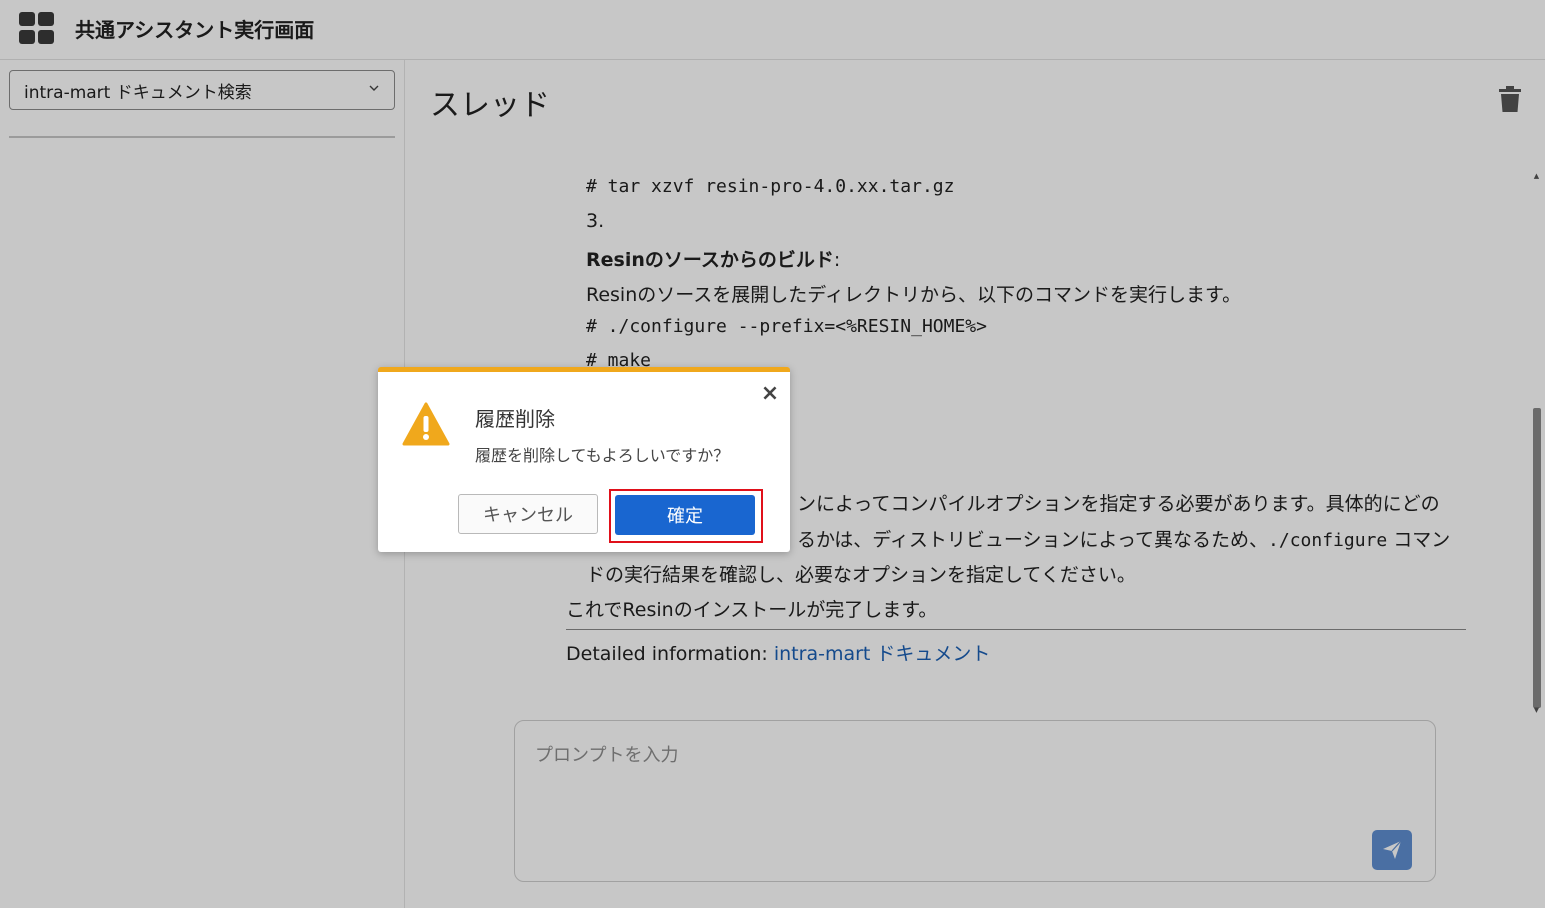  I want to click on delete-history-dialog: 履歴削除 履歴を削除してもよろしいですか？ × キャンセル 確定, so click(584, 459).